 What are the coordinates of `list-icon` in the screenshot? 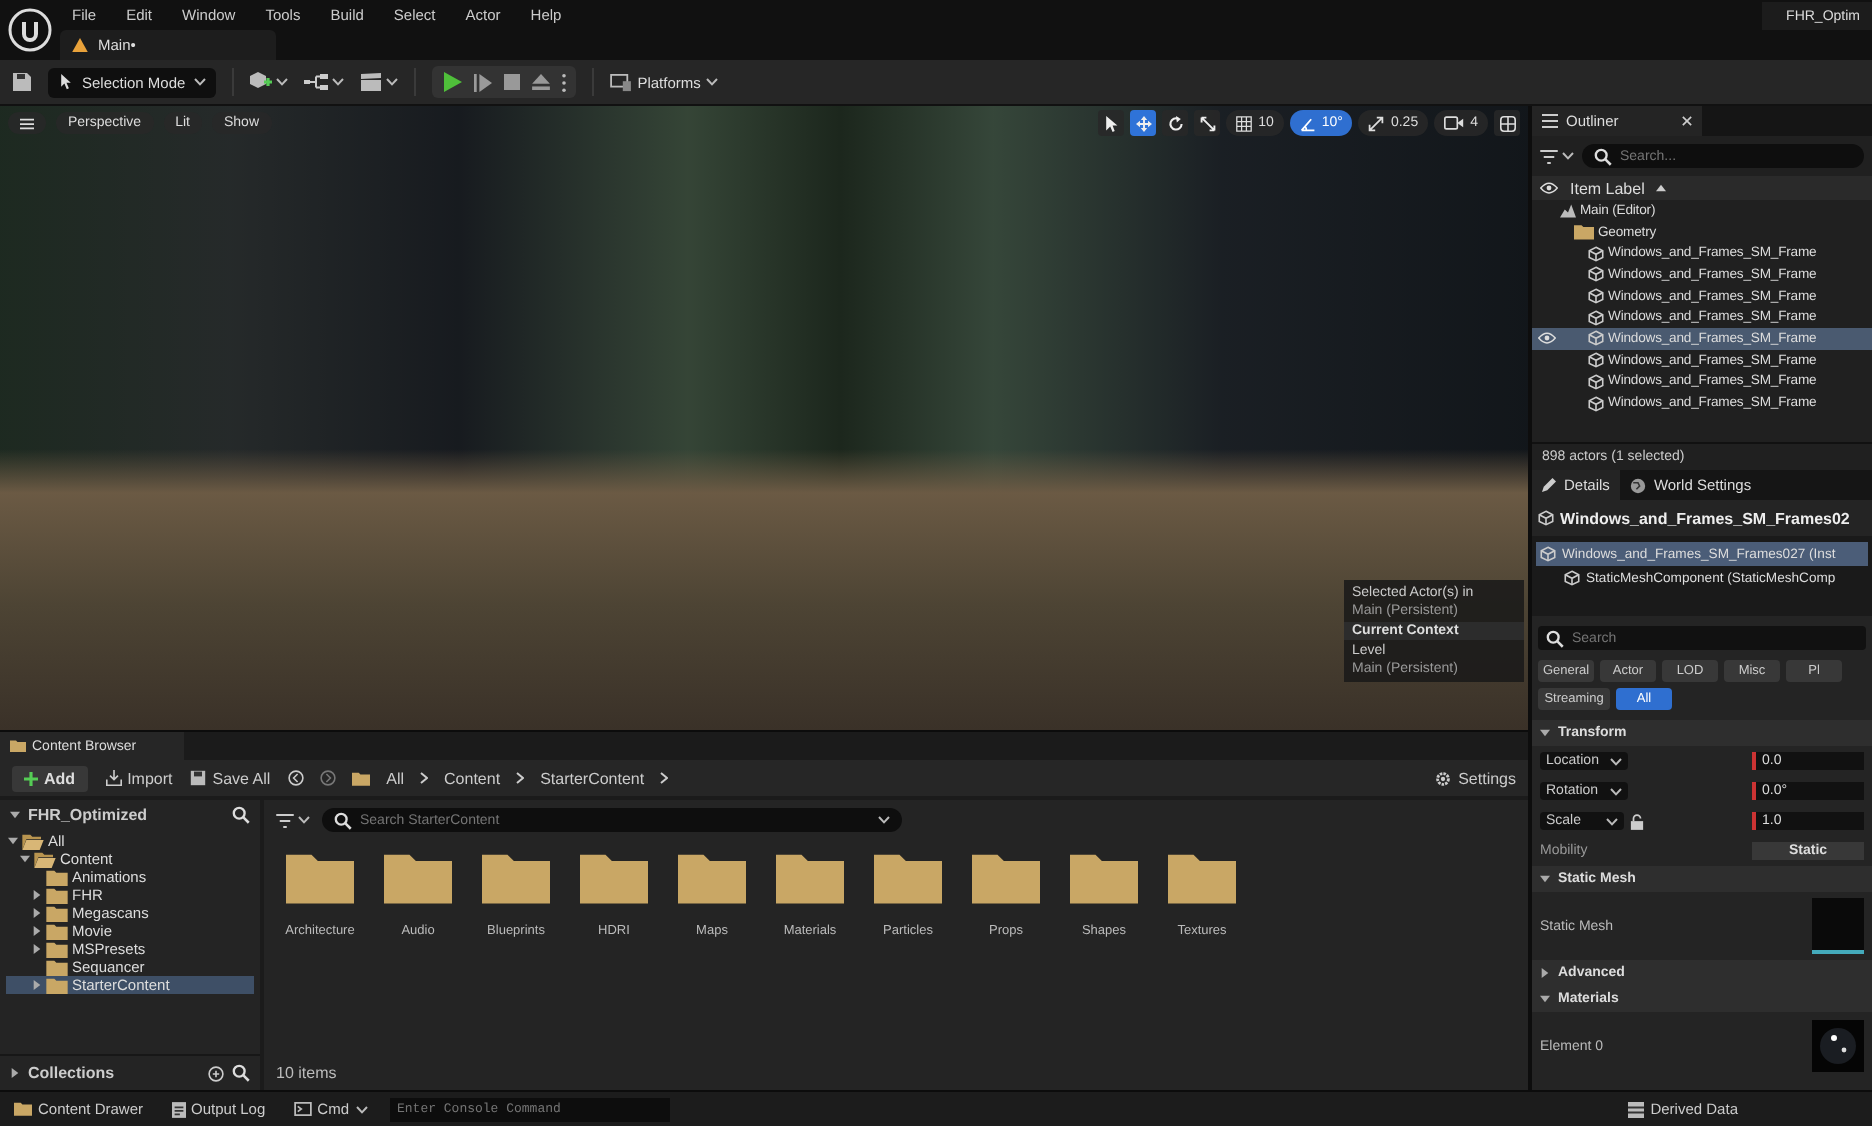 It's located at (1550, 121).